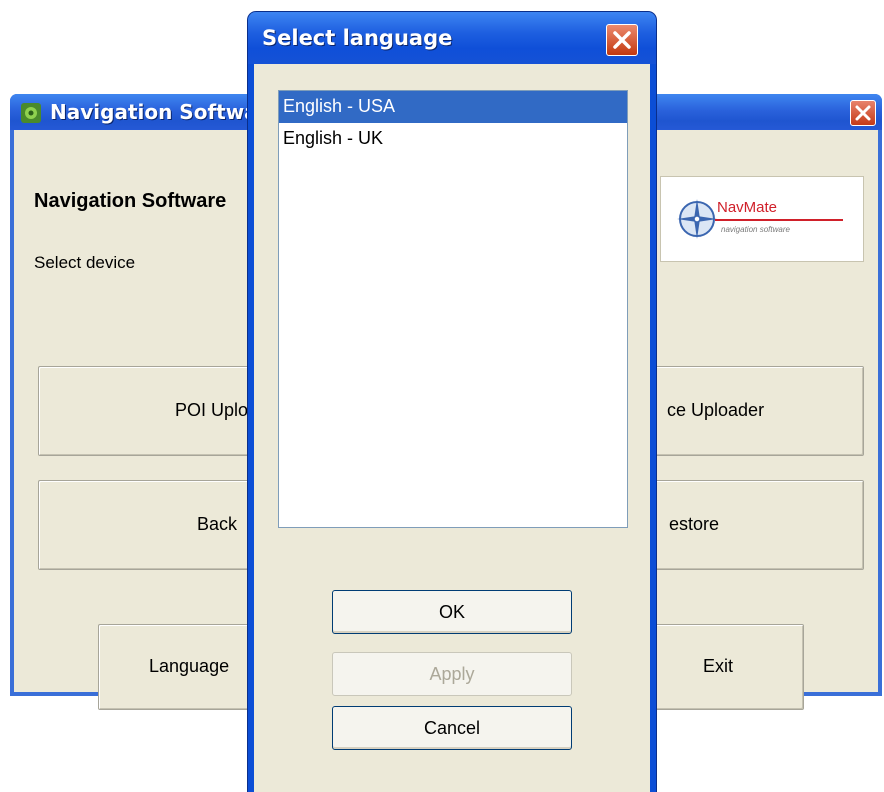  I want to click on cancel-button: Cancel, so click(452, 728).